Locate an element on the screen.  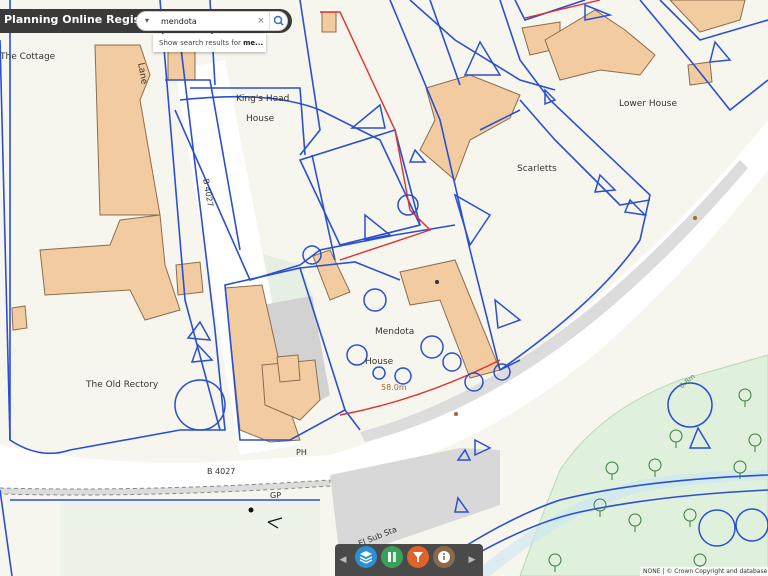
suggestion-prefix: Show search results for is located at coordinates (201, 43).